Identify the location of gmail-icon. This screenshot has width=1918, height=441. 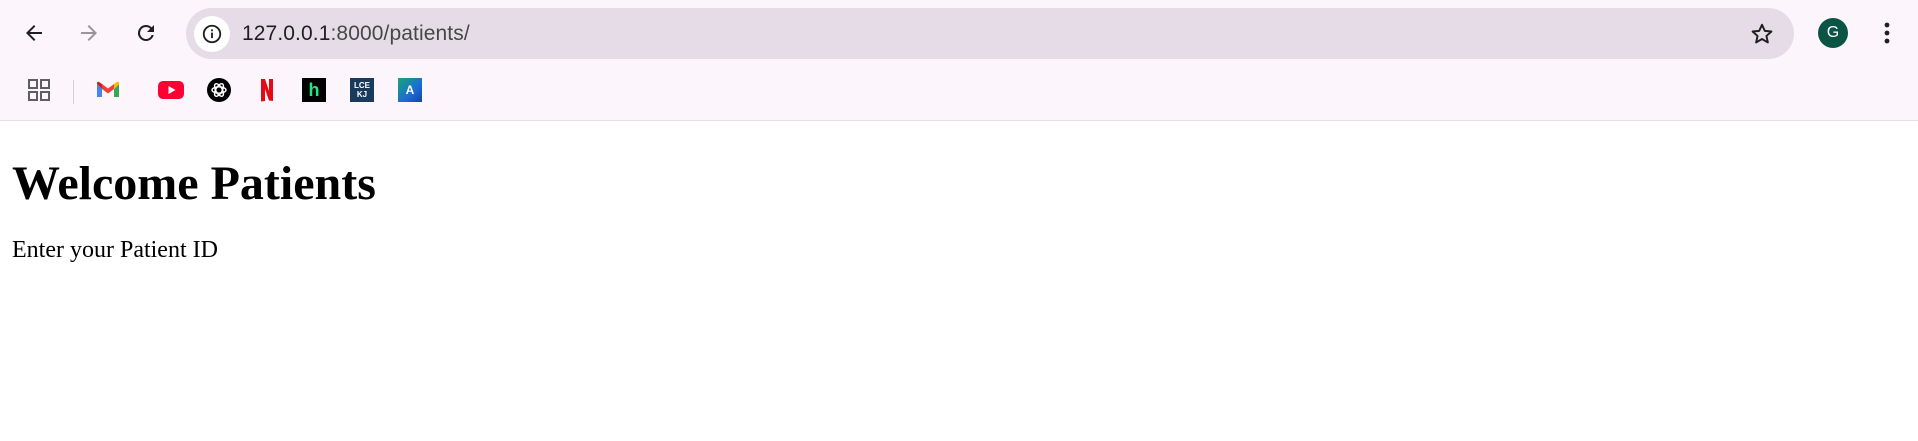
(108, 89).